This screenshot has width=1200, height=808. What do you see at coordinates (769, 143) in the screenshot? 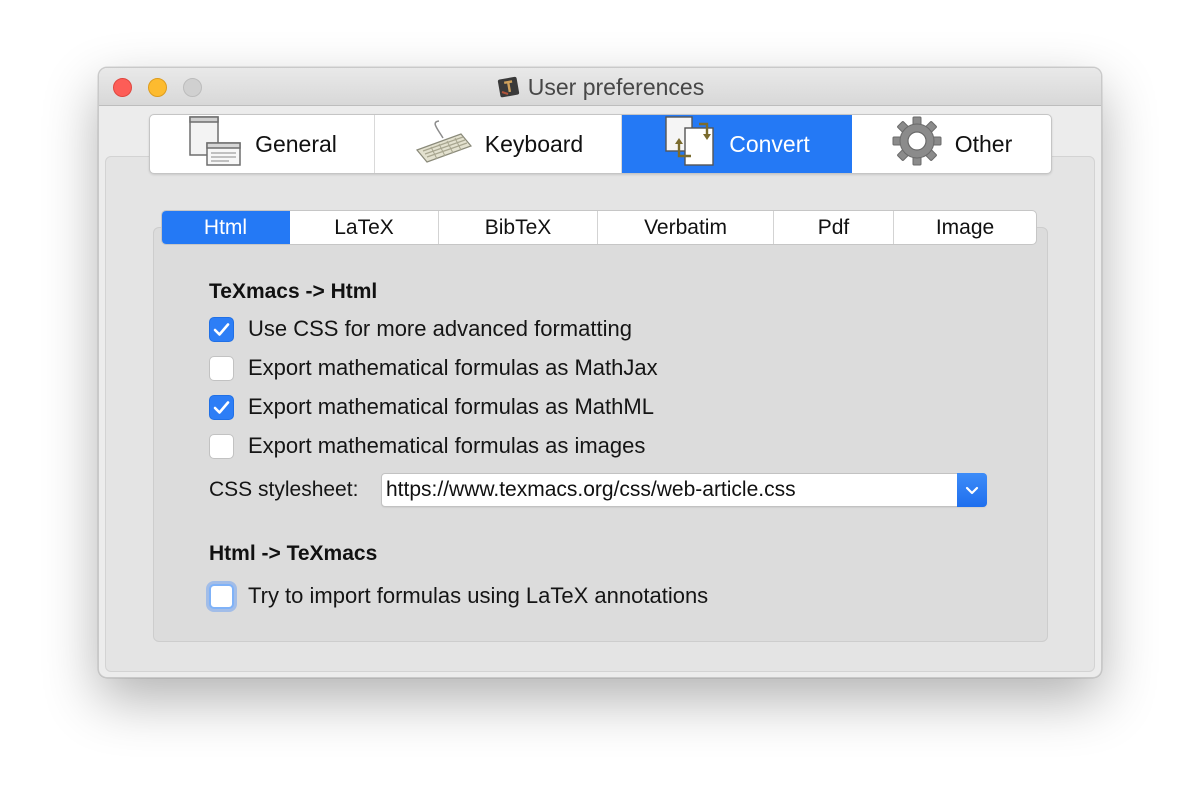
I see `tab-convert-label: Convert` at bounding box center [769, 143].